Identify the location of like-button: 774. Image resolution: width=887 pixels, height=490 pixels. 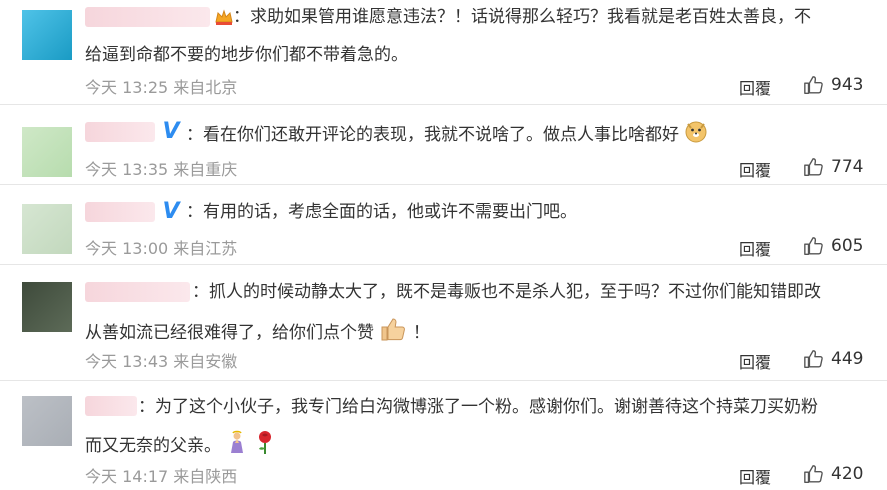
(833, 167).